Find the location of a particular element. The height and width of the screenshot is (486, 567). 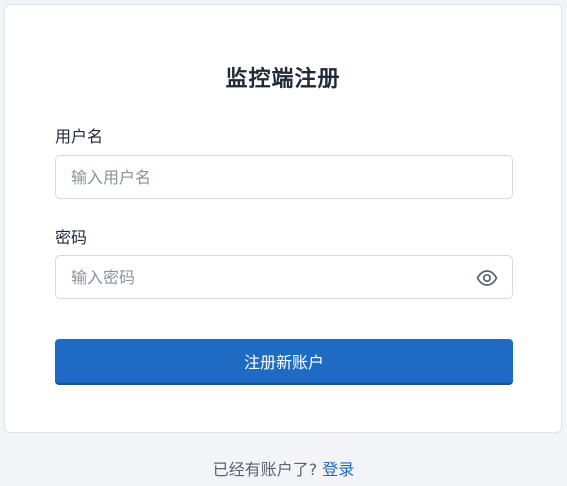

register-button: 注册新账户 is located at coordinates (284, 361).